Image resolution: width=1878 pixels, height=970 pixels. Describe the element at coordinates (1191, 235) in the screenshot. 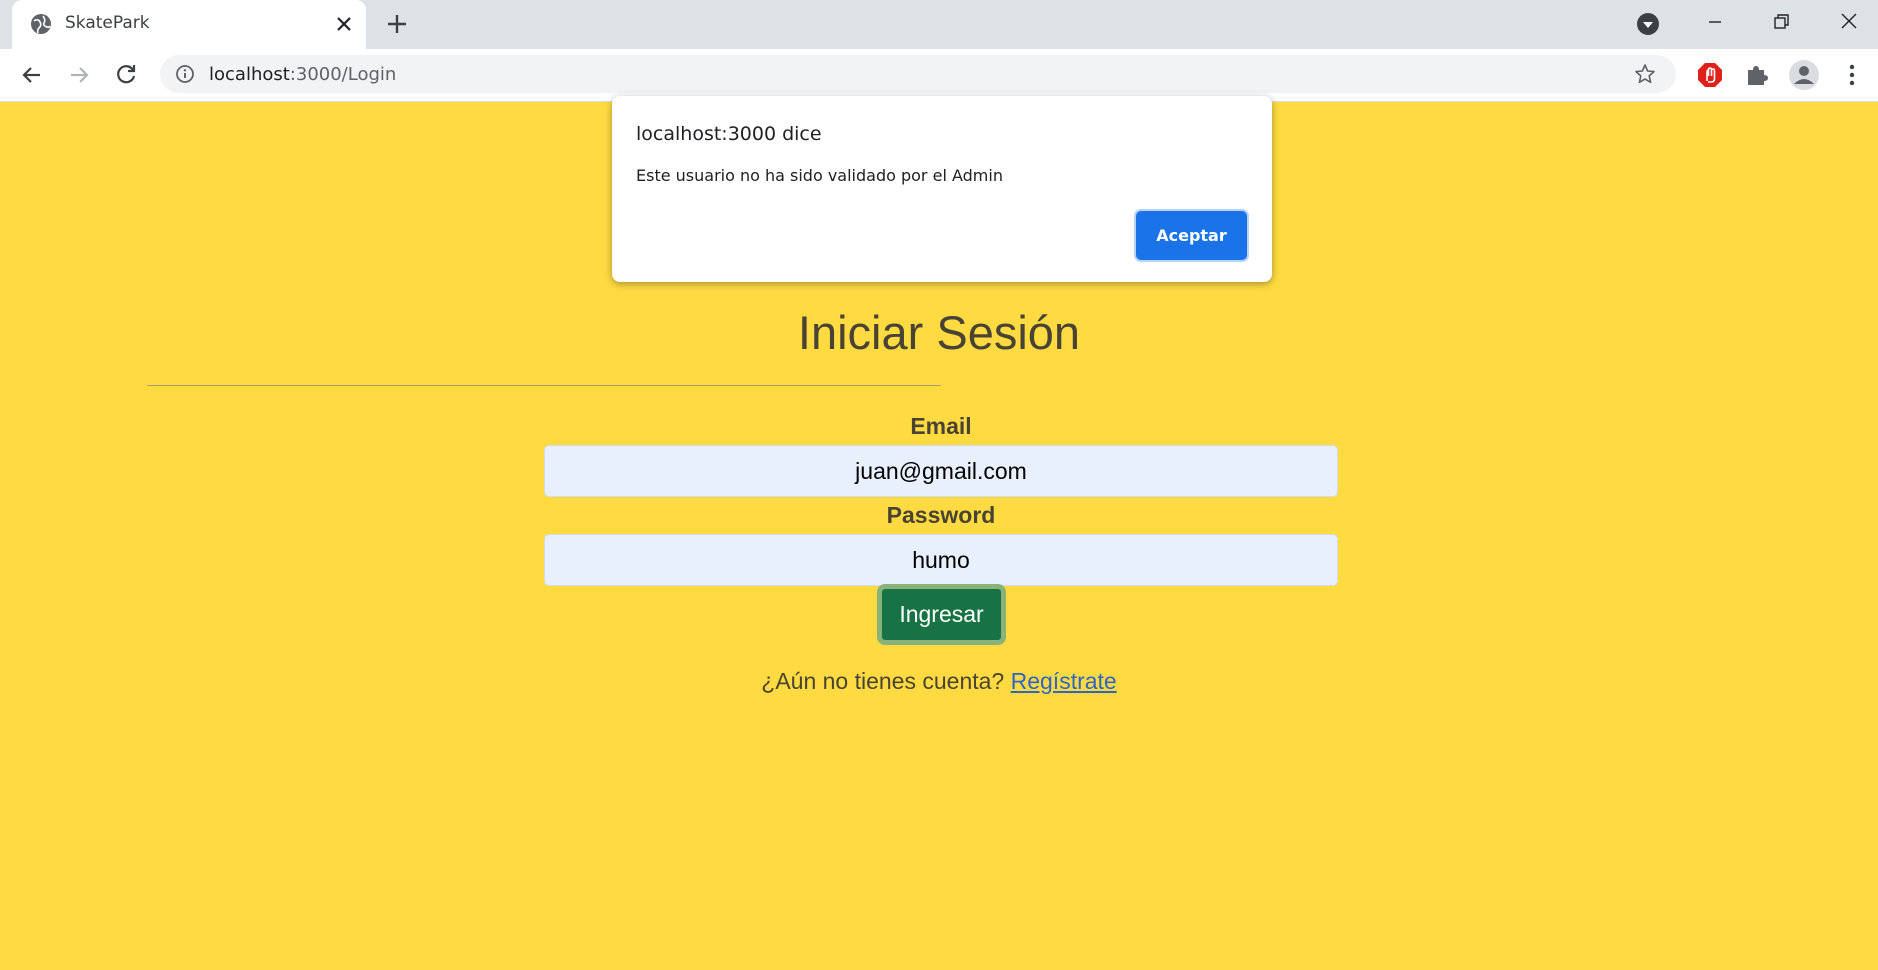

I see `dialog-ok-button: Aceptar` at that location.